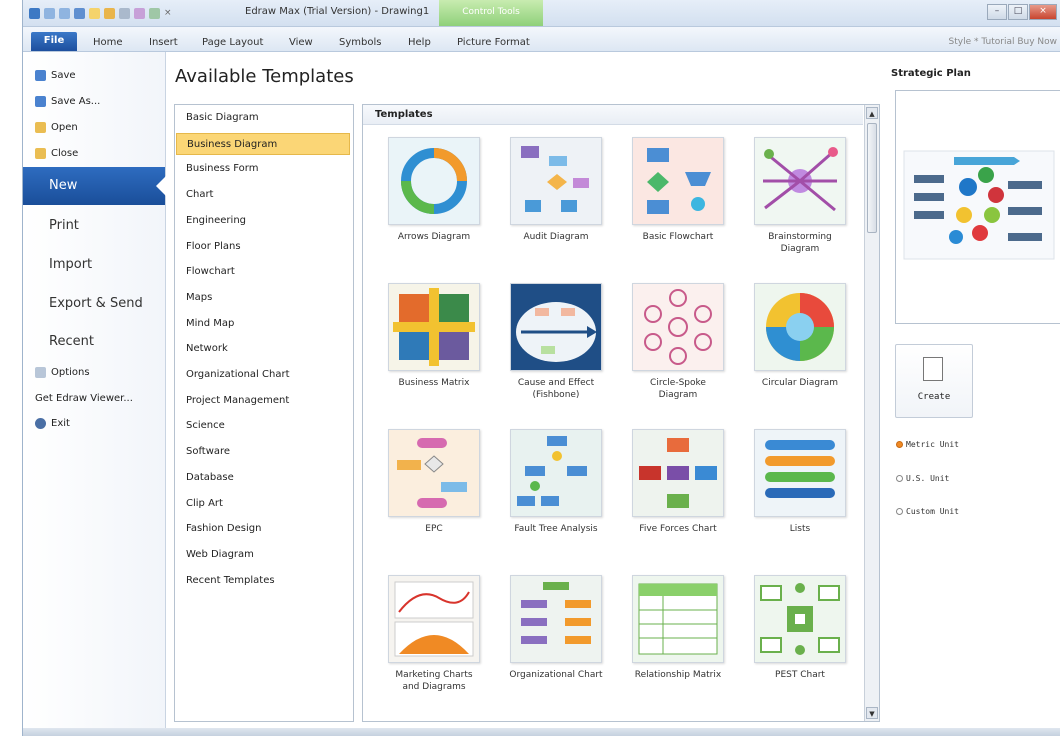  Describe the element at coordinates (109, 13) in the screenshot. I see `open-icon` at that location.